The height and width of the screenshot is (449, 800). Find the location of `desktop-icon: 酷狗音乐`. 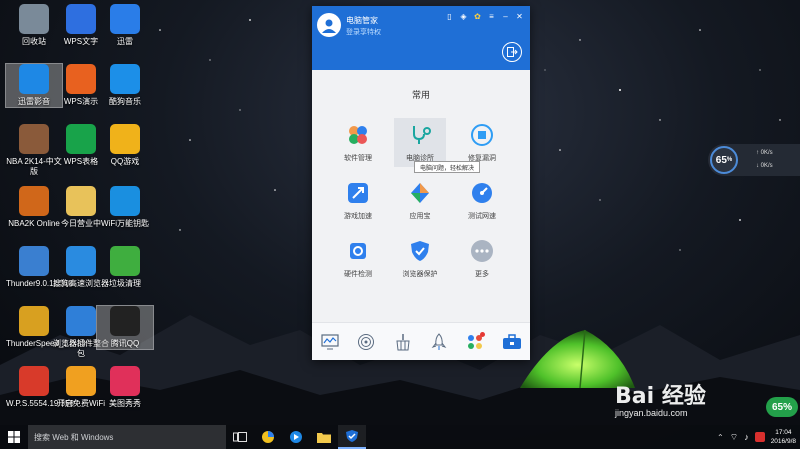

desktop-icon: 酷狗音乐 is located at coordinates (125, 85).